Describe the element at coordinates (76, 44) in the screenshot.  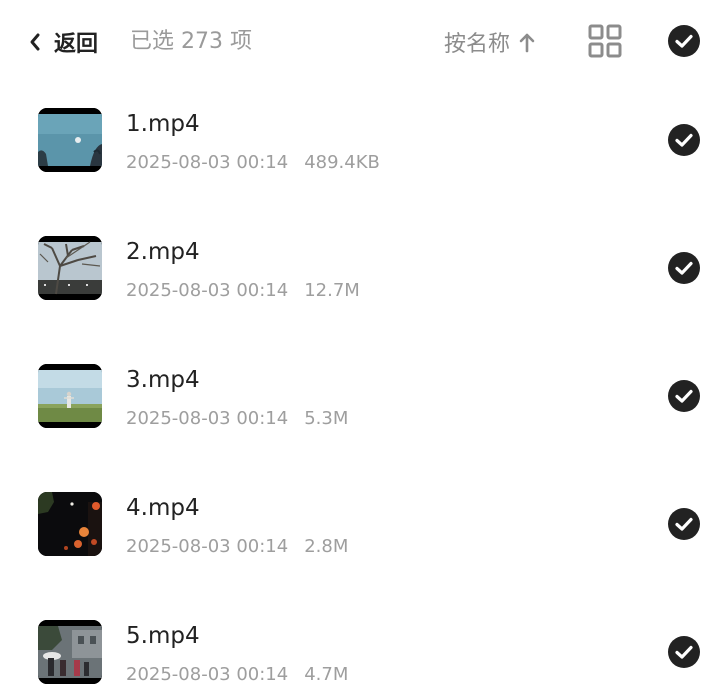
I see `back-label: 返回` at that location.